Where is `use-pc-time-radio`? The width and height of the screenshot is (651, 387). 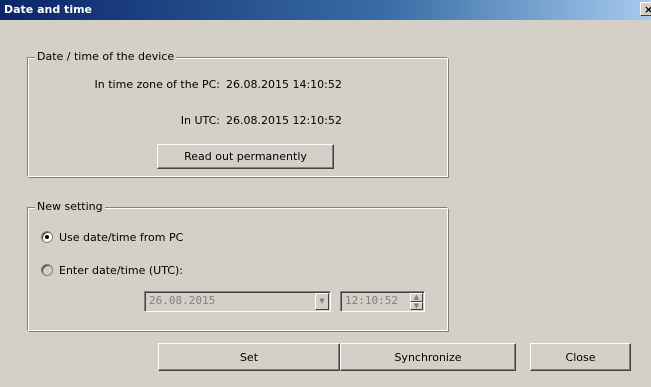 use-pc-time-radio is located at coordinates (47, 237).